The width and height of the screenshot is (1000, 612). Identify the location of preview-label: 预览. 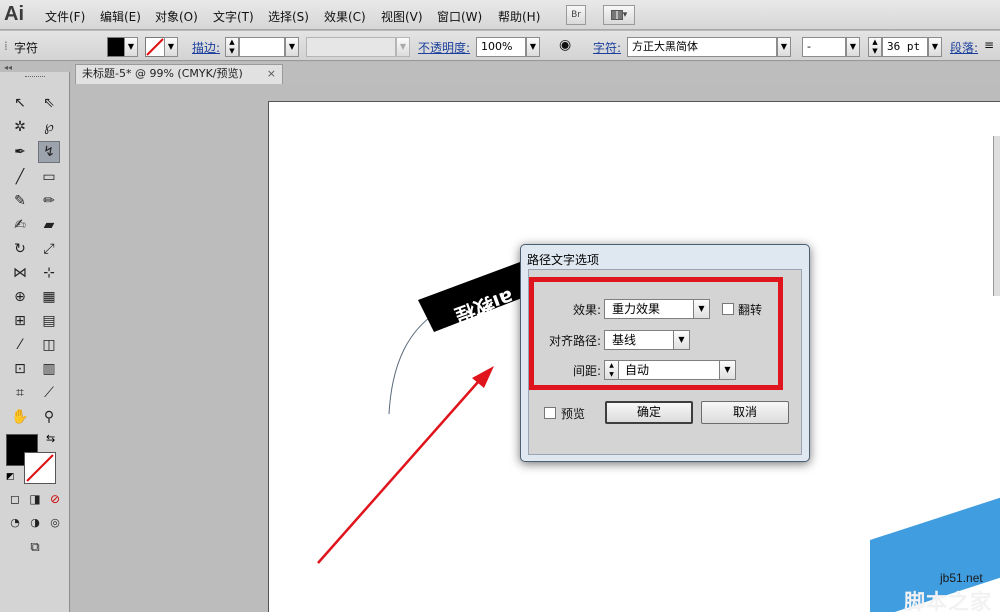
(573, 414).